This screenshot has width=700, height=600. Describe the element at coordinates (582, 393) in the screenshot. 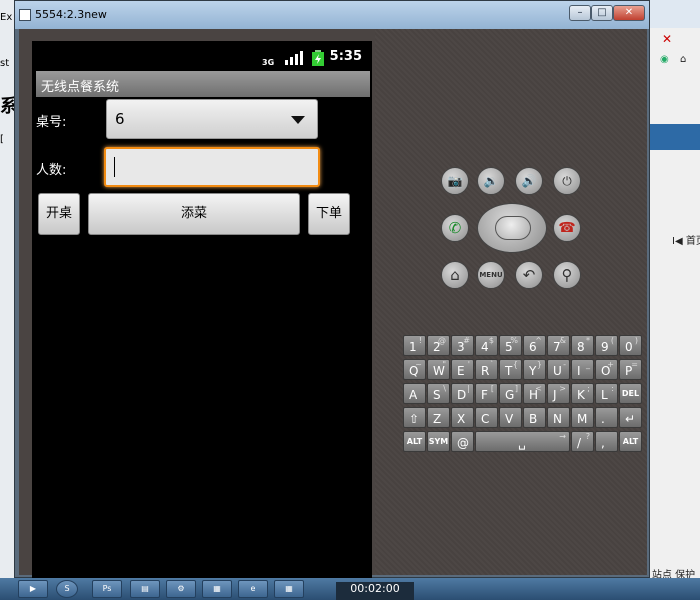

I see `key-k: K;` at that location.